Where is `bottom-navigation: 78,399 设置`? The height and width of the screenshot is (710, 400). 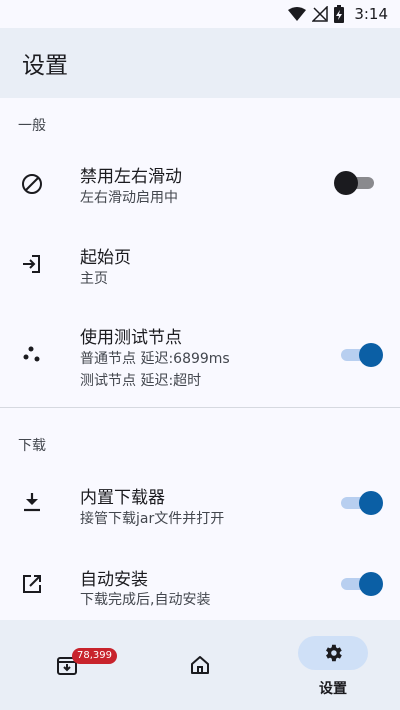 bottom-navigation: 78,399 设置 is located at coordinates (200, 665).